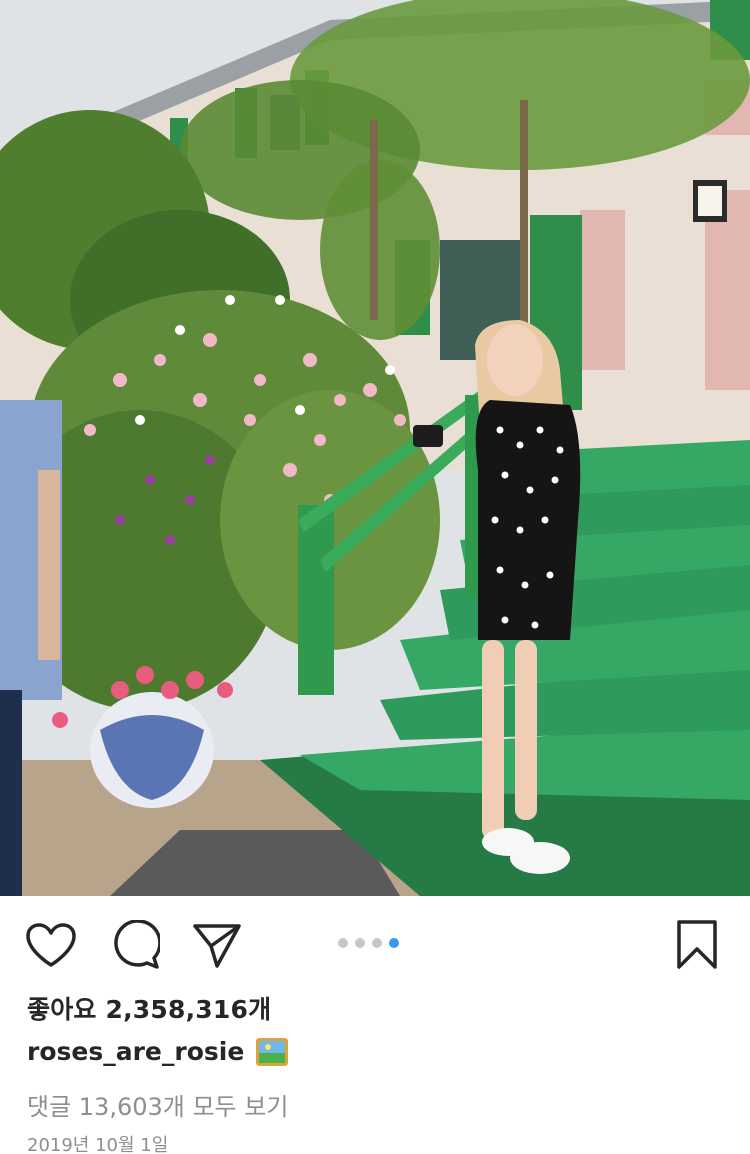 The width and height of the screenshot is (750, 1154). Describe the element at coordinates (272, 1051) in the screenshot. I see `framed-picture-emoji` at that location.